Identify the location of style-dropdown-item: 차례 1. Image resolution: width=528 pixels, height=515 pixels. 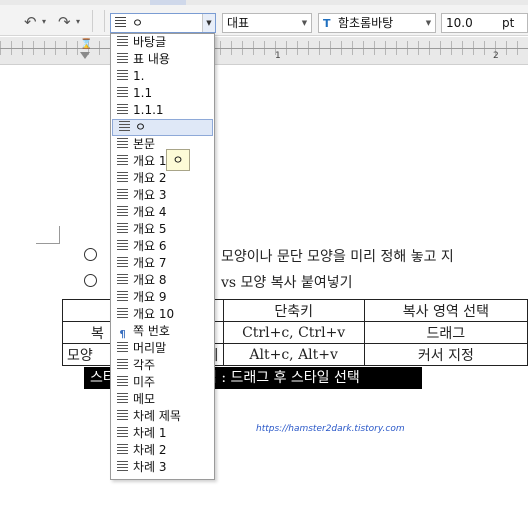
(162, 433).